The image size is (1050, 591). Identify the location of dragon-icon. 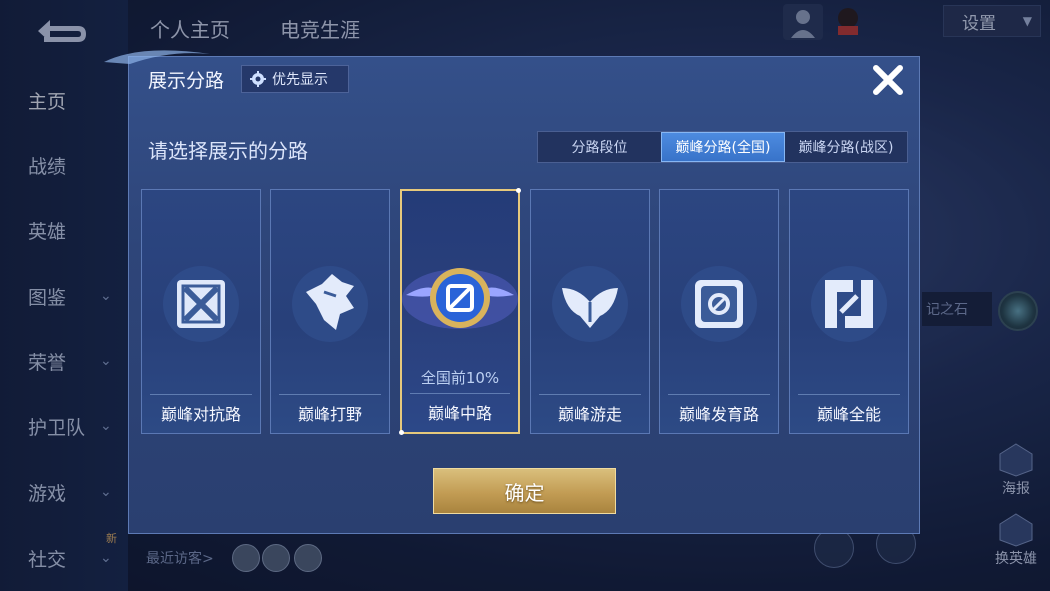
(330, 304).